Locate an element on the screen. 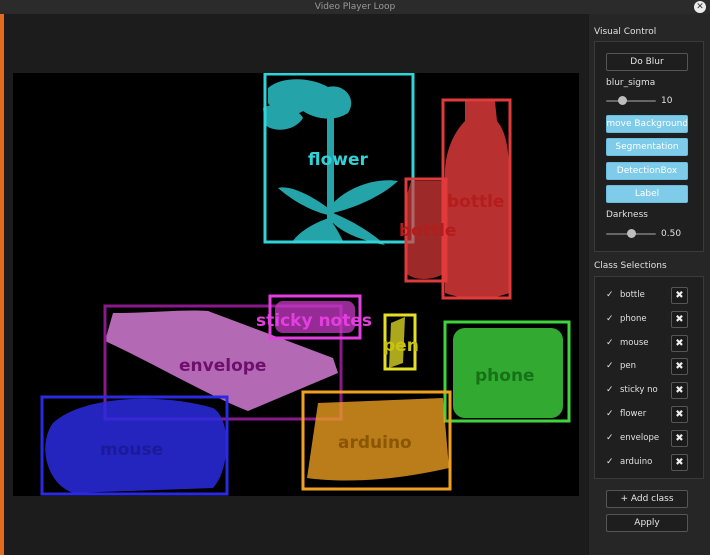  label-button: Label is located at coordinates (647, 194).